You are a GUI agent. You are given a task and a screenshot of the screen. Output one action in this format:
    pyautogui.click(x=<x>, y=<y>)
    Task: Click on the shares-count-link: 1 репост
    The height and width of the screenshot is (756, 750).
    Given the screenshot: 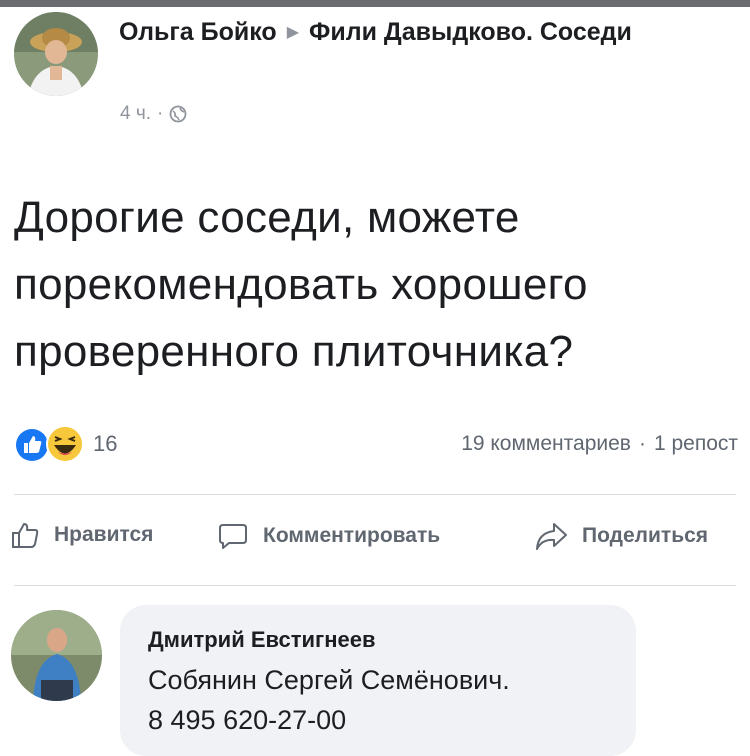 What is the action you would take?
    pyautogui.click(x=696, y=443)
    